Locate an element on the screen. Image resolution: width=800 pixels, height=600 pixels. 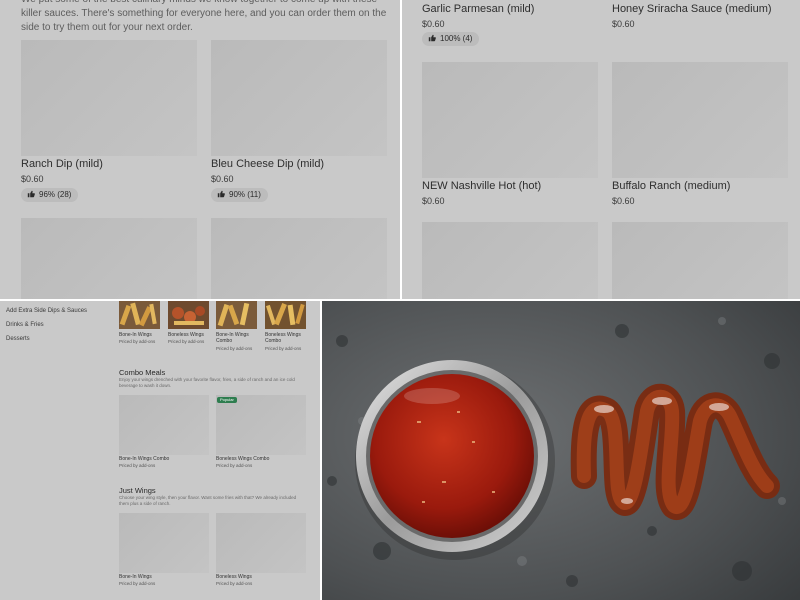
popular-badge: Popular is located at coordinates (227, 400).